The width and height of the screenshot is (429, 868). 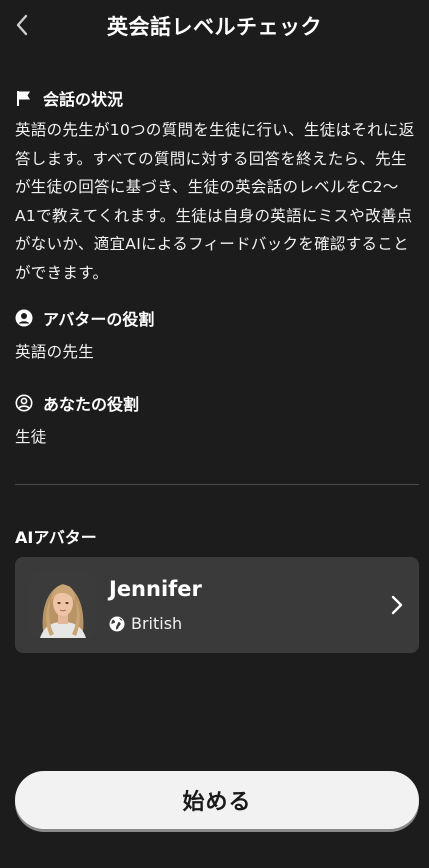 What do you see at coordinates (397, 605) in the screenshot?
I see `chevron-right-icon` at bounding box center [397, 605].